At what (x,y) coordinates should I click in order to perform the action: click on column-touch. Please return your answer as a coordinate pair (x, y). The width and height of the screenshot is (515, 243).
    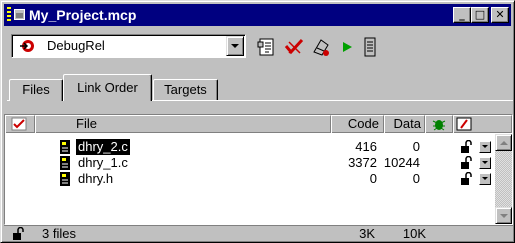
    Looking at the image, I should click on (482, 124).